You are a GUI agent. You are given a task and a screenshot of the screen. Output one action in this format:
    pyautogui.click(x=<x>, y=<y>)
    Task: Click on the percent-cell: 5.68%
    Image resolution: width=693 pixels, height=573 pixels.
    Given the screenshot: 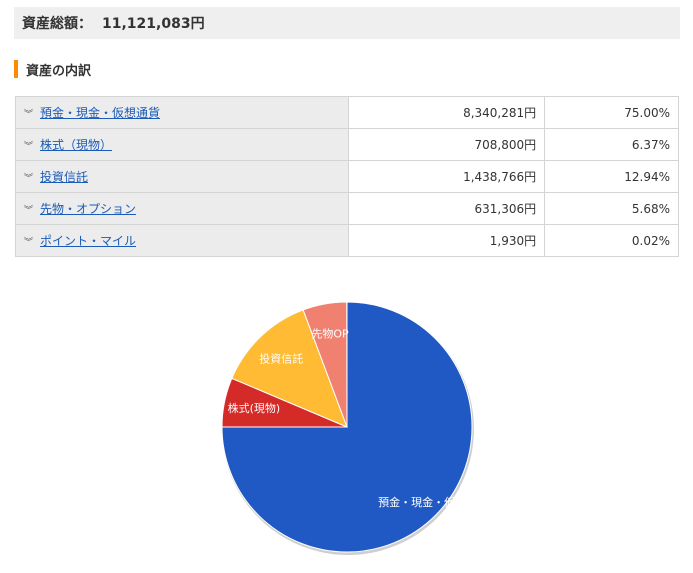 What is the action you would take?
    pyautogui.click(x=611, y=208)
    